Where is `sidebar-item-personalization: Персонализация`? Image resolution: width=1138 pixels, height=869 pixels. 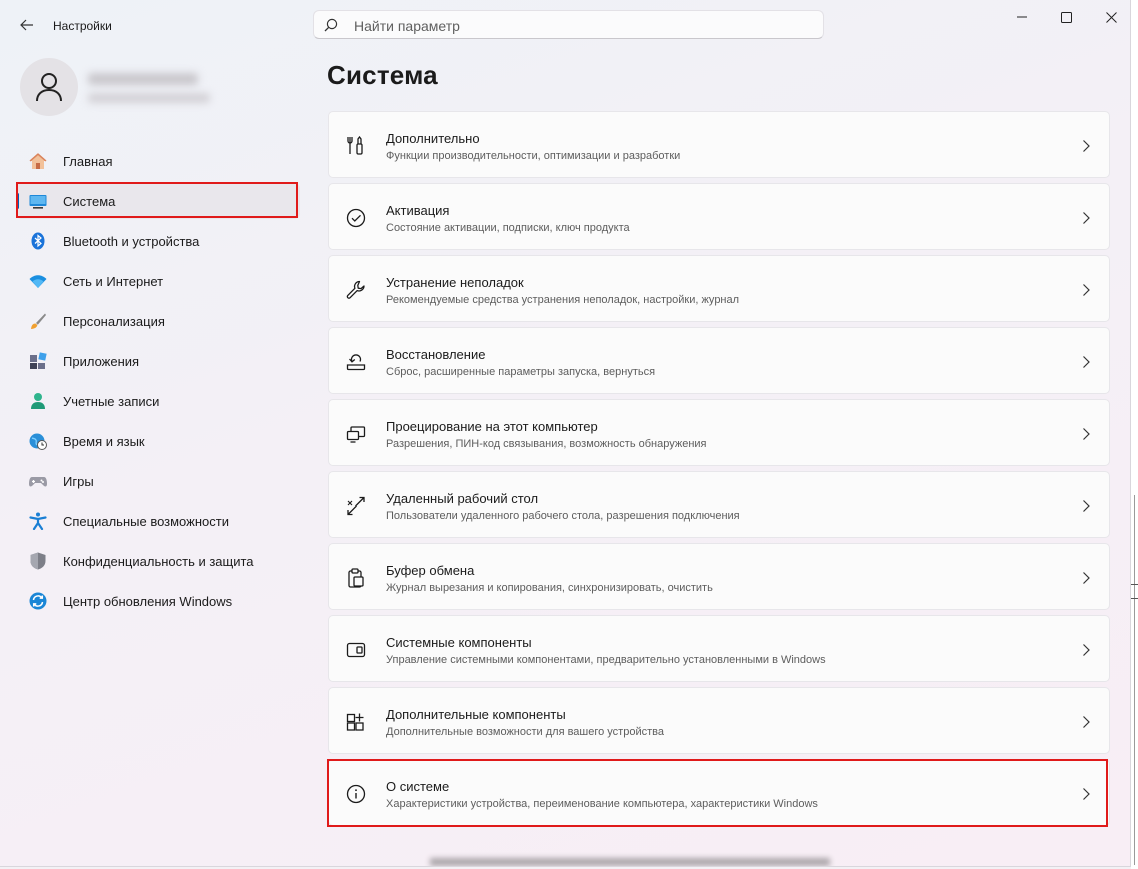 sidebar-item-personalization: Персонализация is located at coordinates (158, 321).